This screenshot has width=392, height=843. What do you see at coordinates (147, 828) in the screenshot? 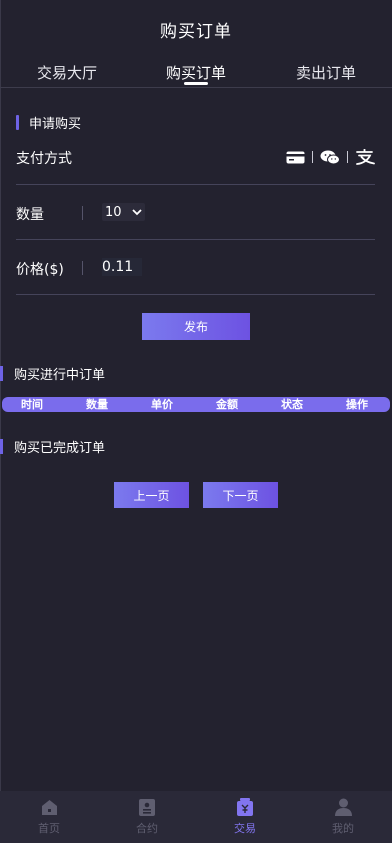
I see `nav-label-contract: 合约` at bounding box center [147, 828].